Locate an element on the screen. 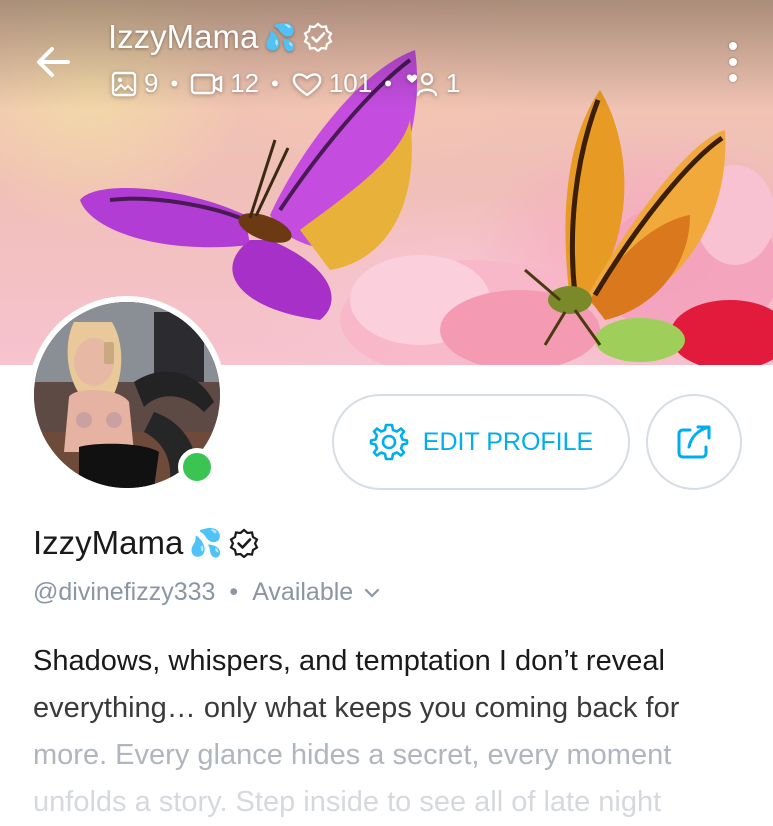 The width and height of the screenshot is (773, 826). header-title-text: IzzyMama is located at coordinates (183, 36).